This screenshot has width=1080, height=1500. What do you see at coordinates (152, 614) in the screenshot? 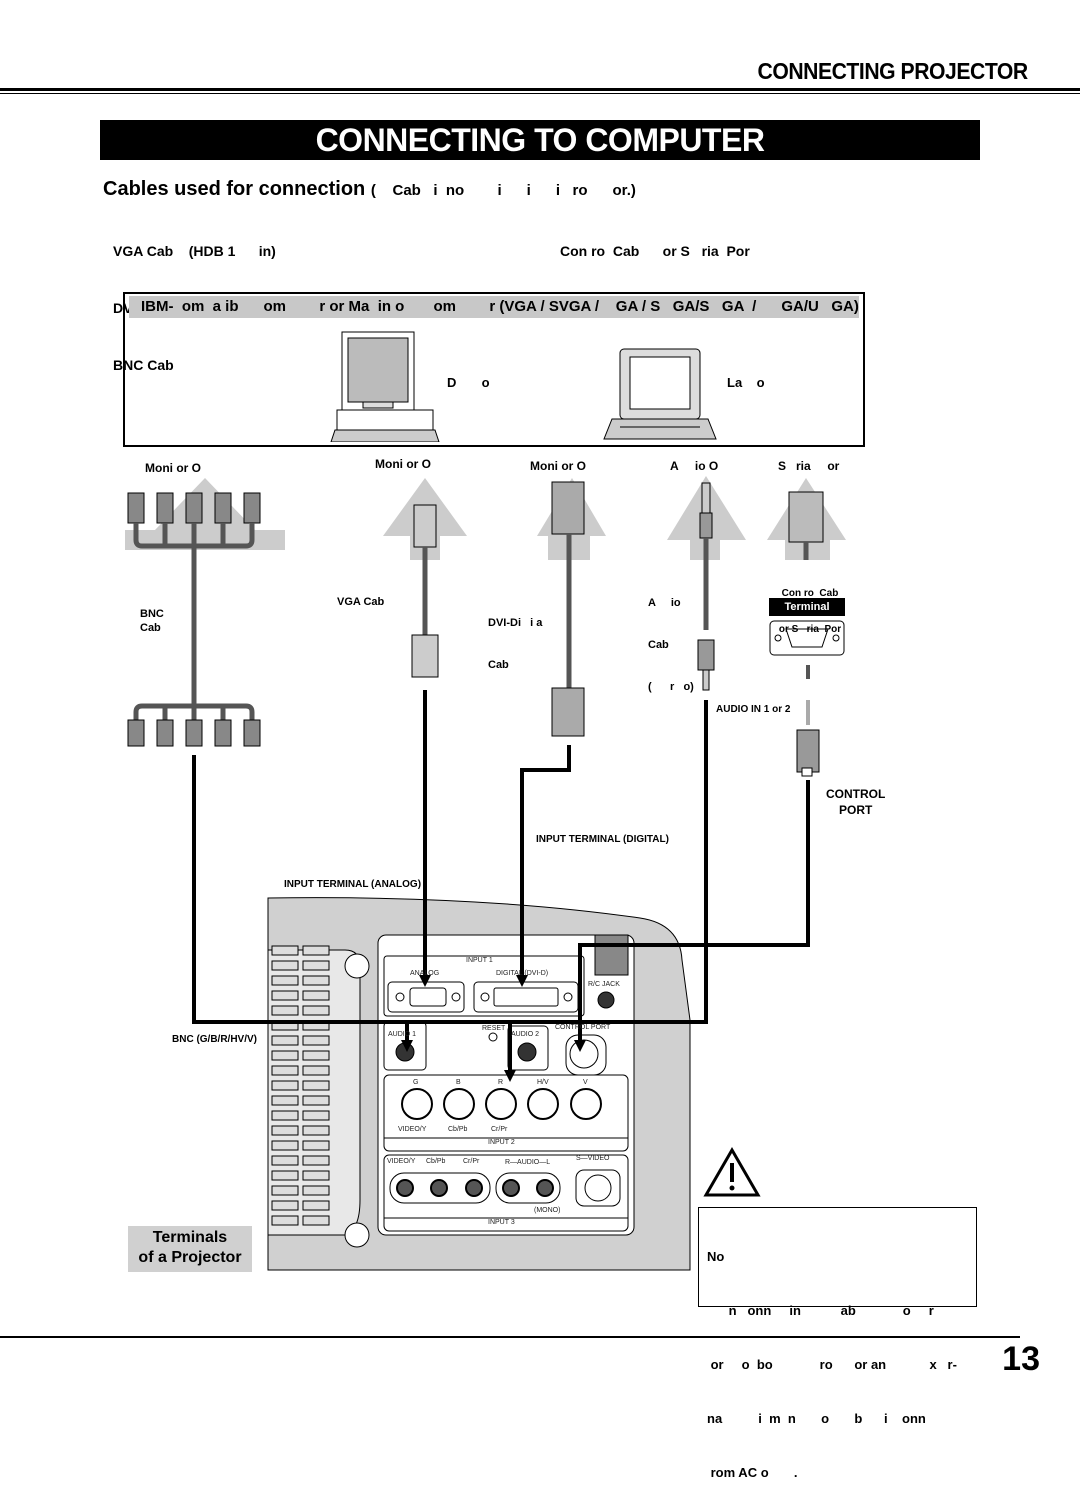
I see `label-line: BNC` at bounding box center [152, 614].